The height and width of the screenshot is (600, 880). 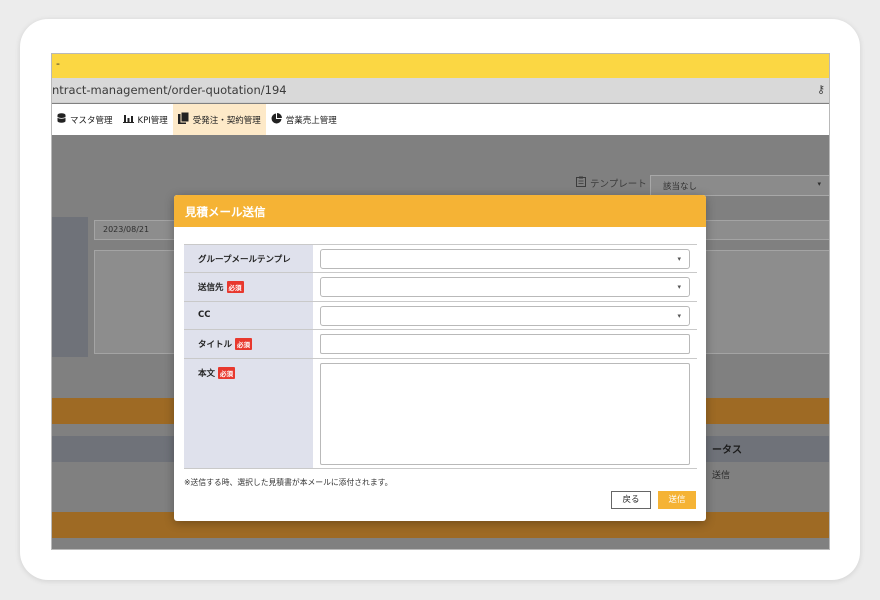 I want to click on modal-title: 見積メール送信, so click(x=440, y=211).